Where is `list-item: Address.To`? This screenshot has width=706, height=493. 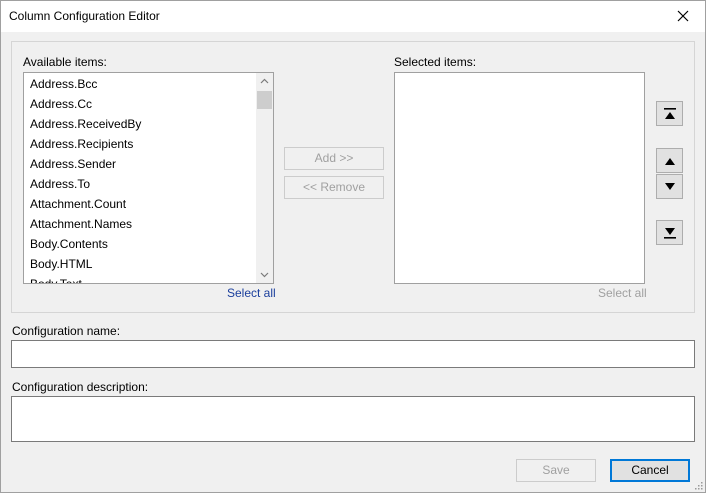 list-item: Address.To is located at coordinates (60, 184).